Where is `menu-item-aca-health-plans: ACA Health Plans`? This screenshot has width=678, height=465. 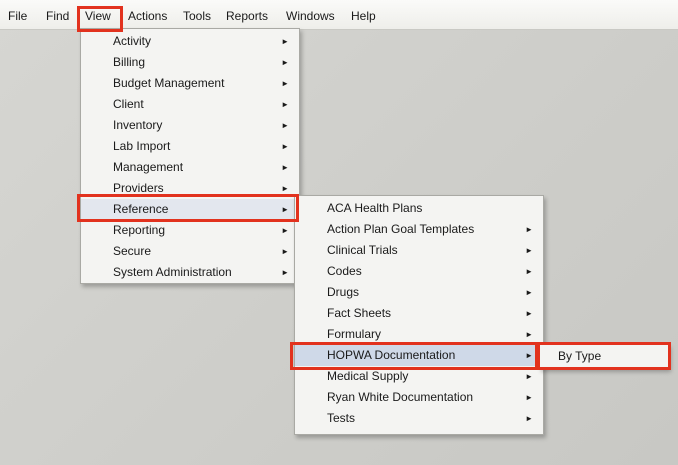
menu-item-aca-health-plans: ACA Health Plans is located at coordinates (419, 208).